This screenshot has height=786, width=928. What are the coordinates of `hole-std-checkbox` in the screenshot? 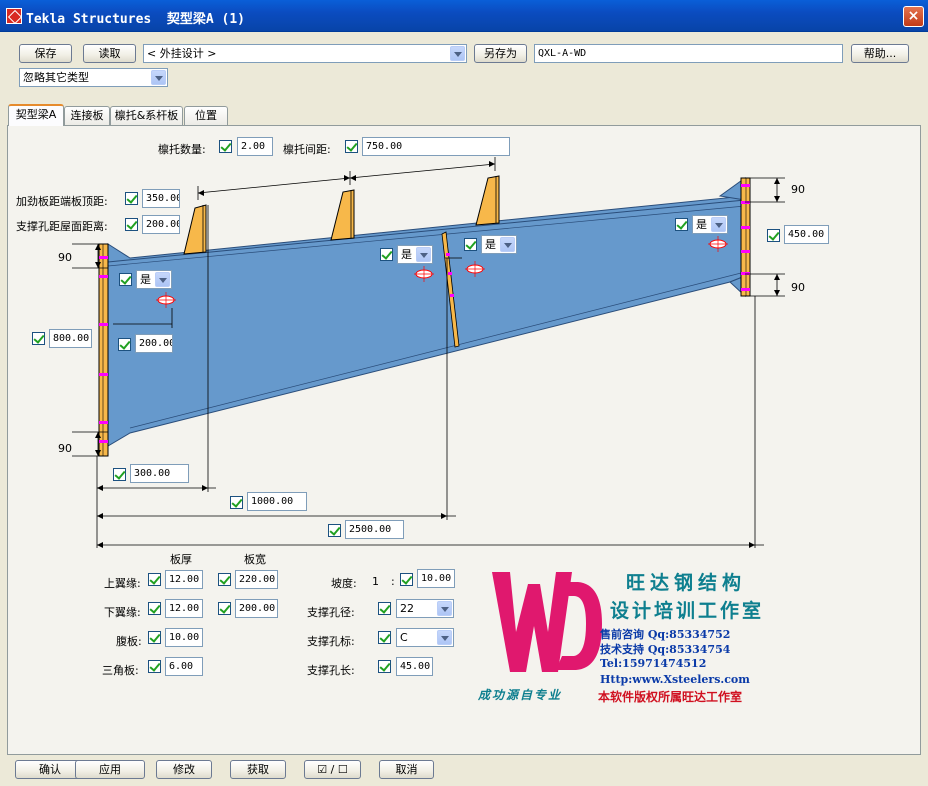 It's located at (384, 637).